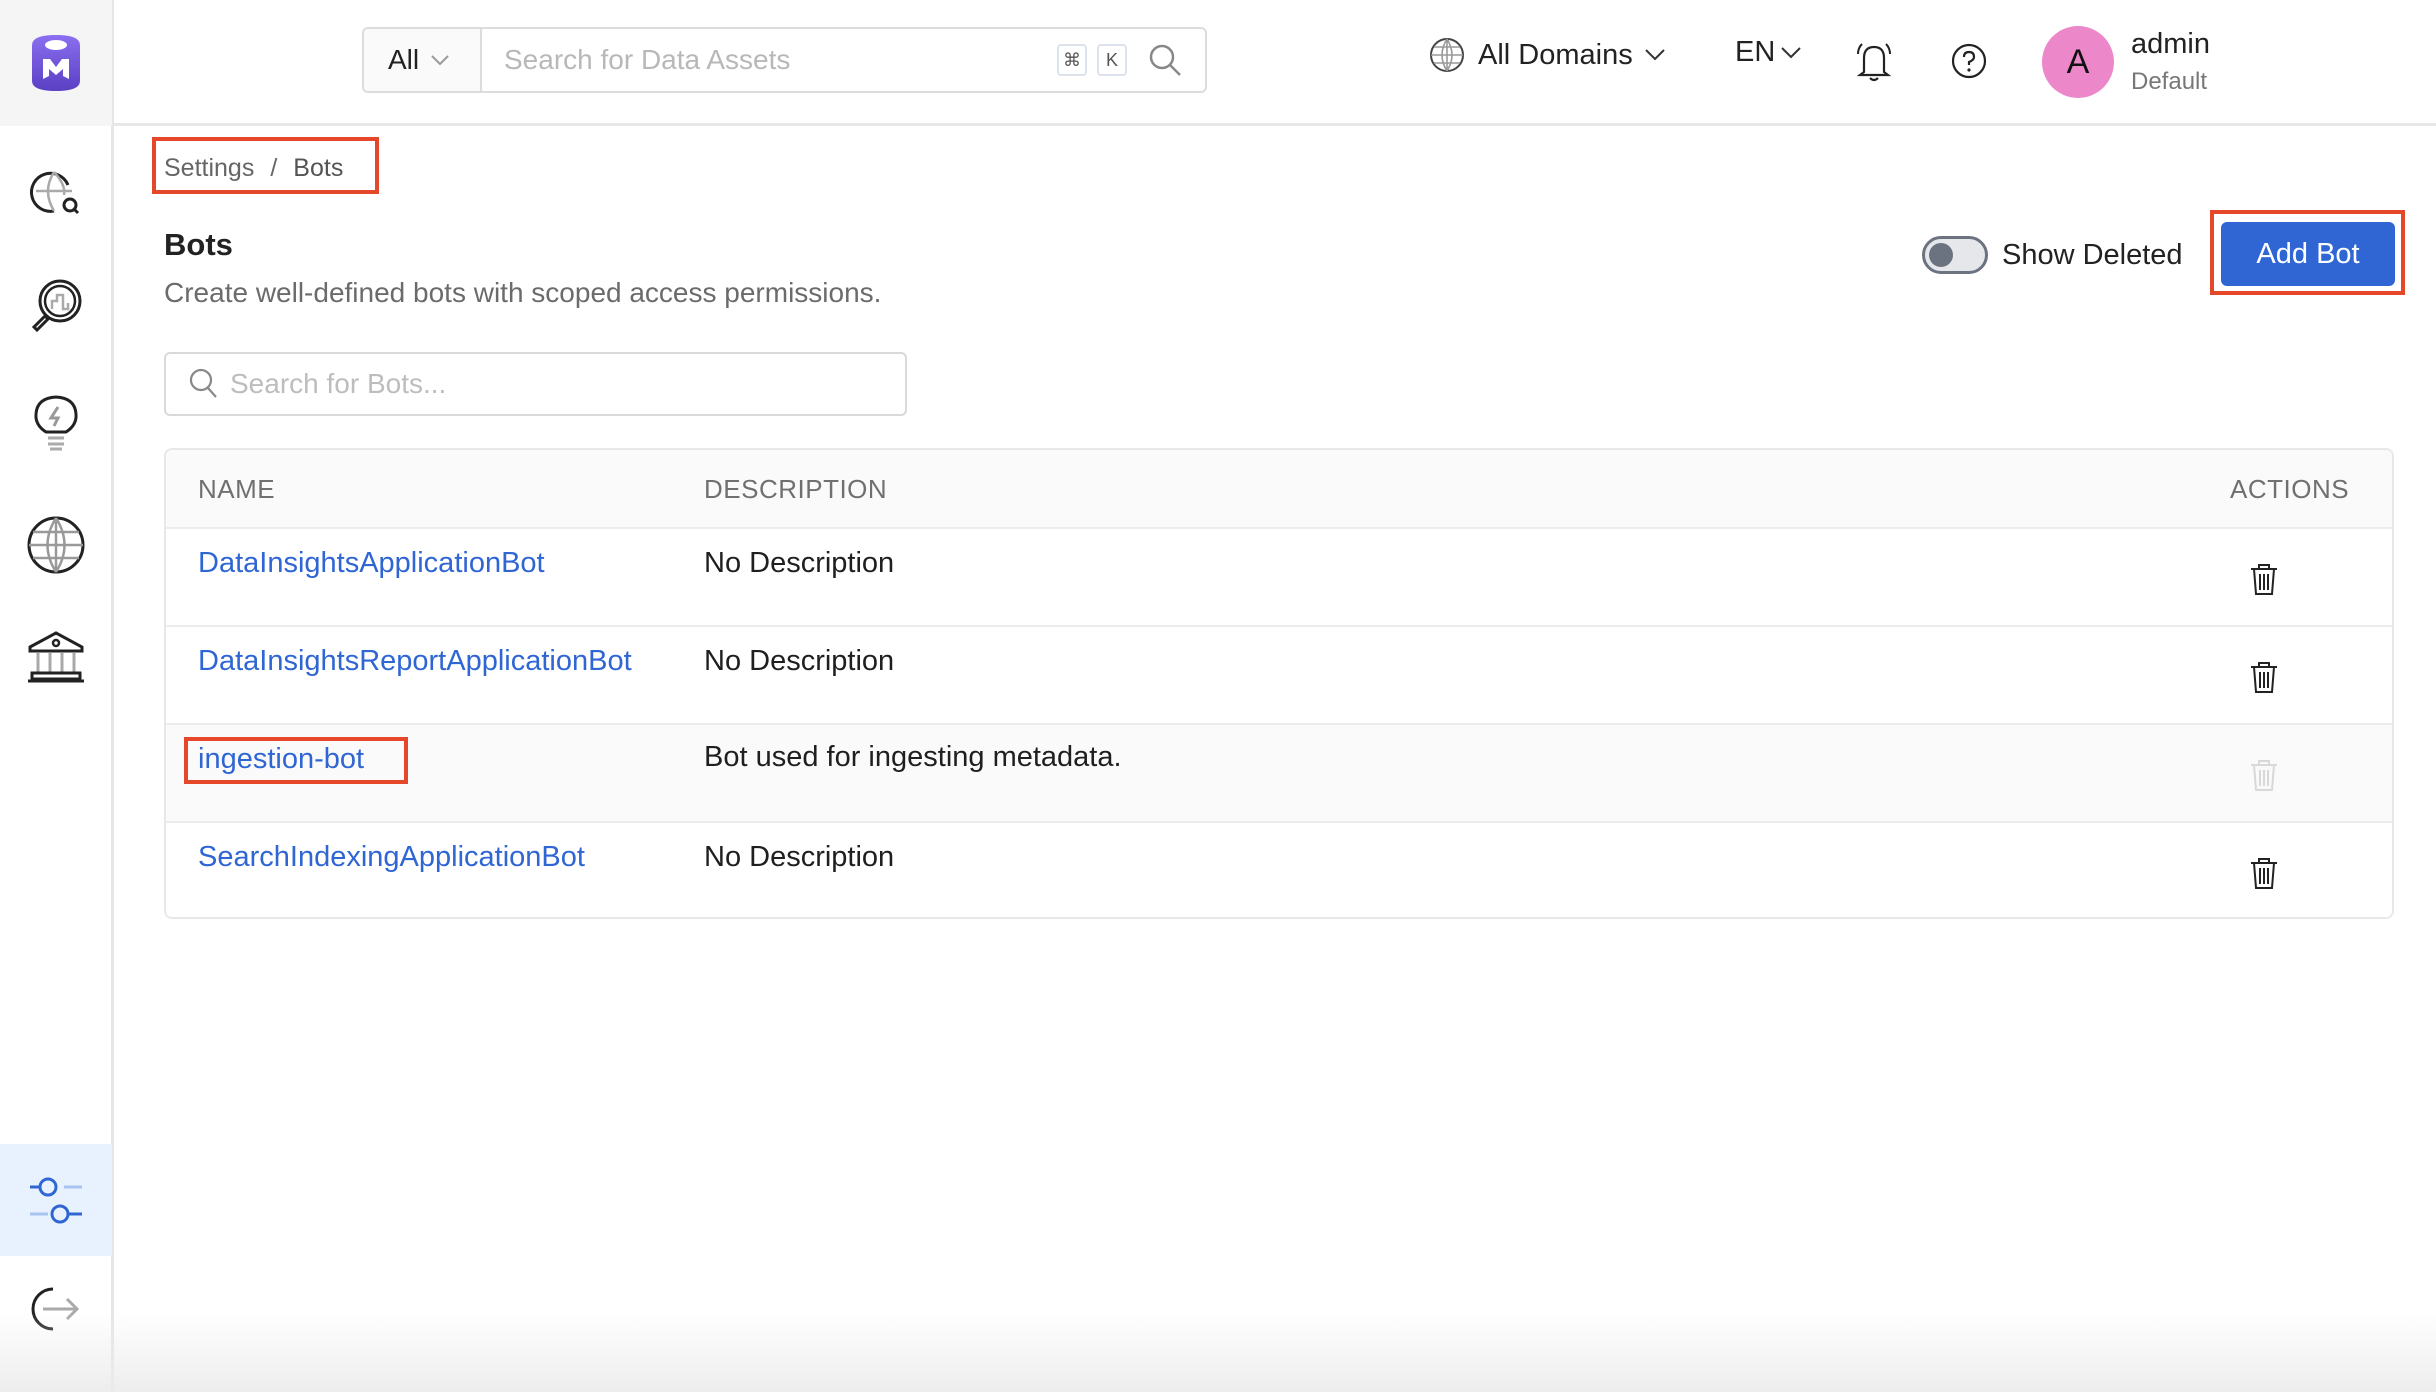  I want to click on toggle-knob, so click(1941, 255).